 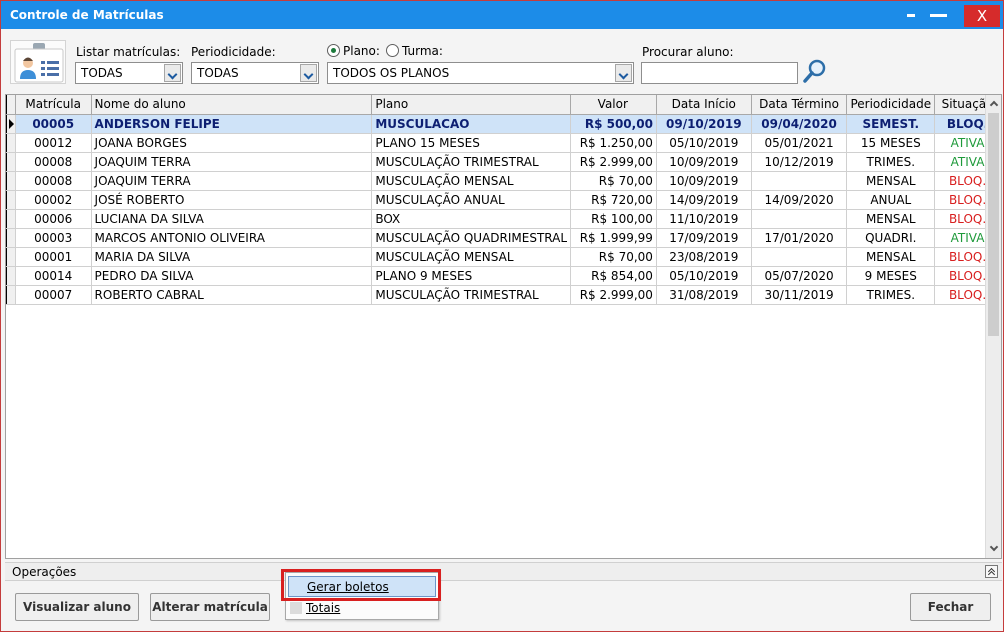 What do you see at coordinates (361, 51) in the screenshot?
I see `radio-plano-label: Plano:` at bounding box center [361, 51].